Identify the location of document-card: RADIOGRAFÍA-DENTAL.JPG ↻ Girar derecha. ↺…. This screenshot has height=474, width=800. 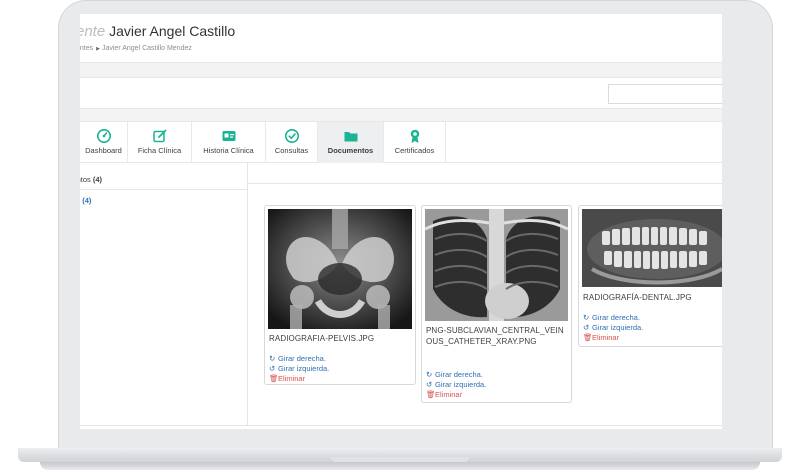
(650, 276).